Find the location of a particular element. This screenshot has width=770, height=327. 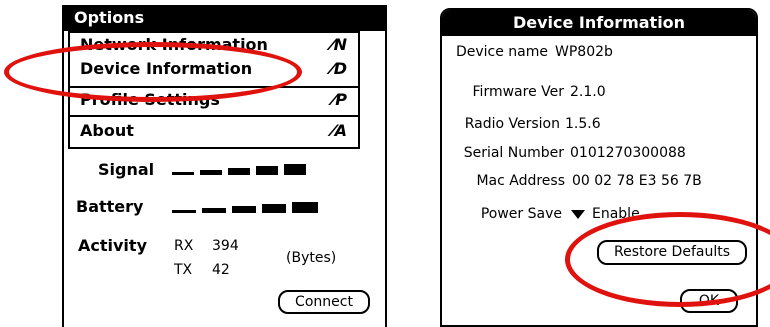

menu-item-shortcut: ⁄N is located at coordinates (338, 44).